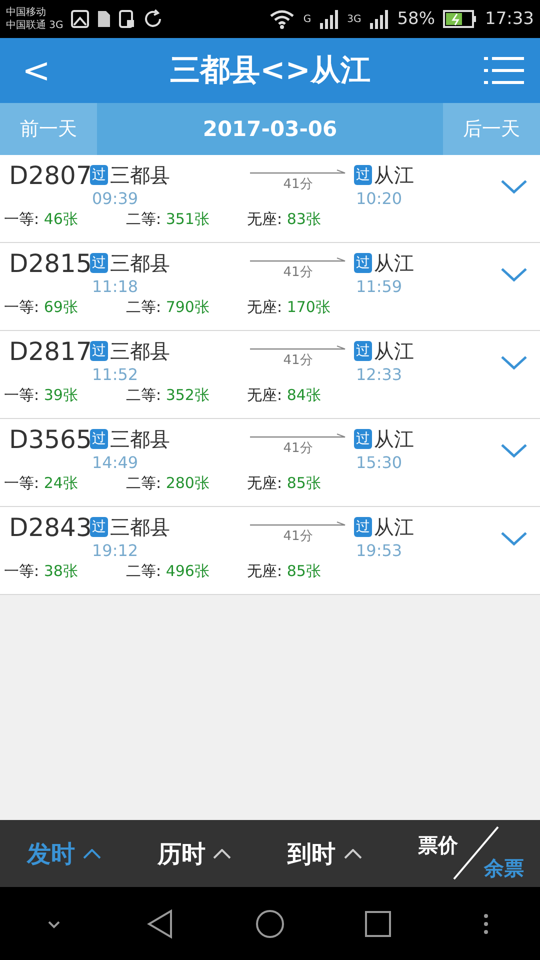  Describe the element at coordinates (168, 219) in the screenshot. I see `seat-availability: 二等: 351张` at that location.